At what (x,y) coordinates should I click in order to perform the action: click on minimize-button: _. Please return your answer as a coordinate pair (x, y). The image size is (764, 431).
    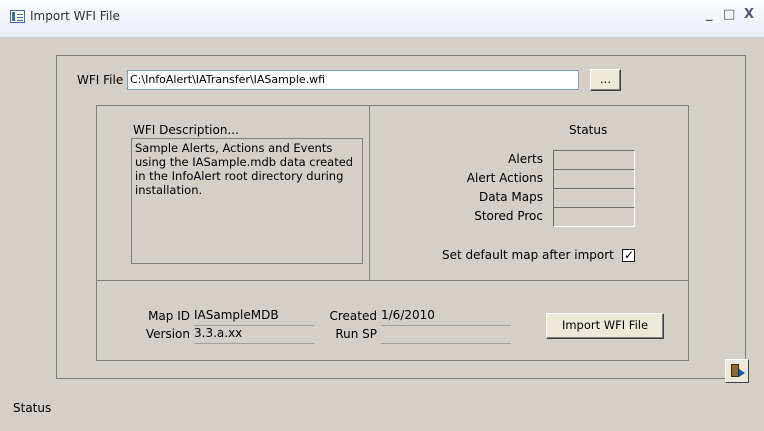
    Looking at the image, I should click on (709, 14).